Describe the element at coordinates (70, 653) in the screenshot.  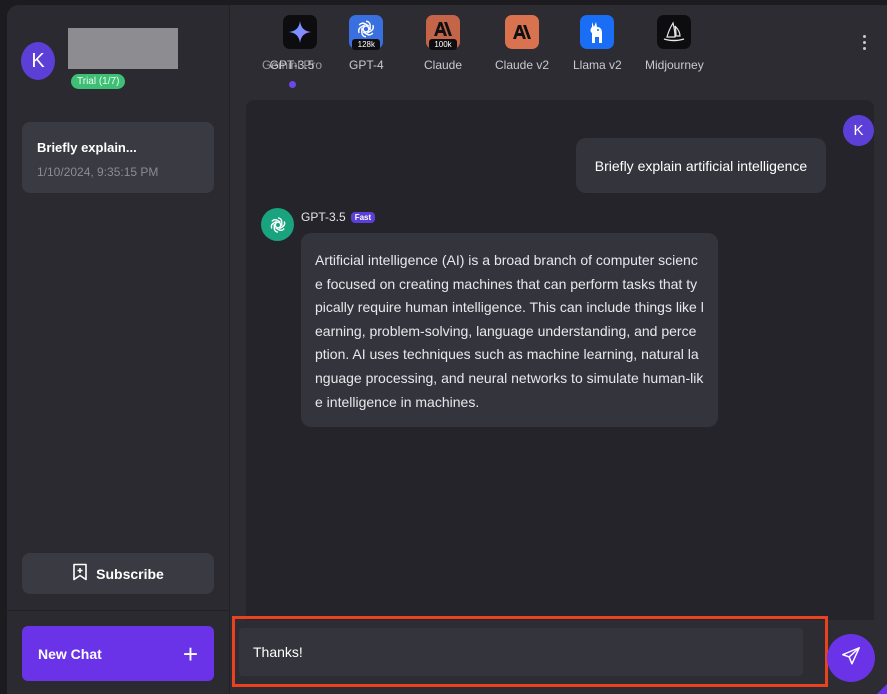
I see `new-chat-label: New Chat` at that location.